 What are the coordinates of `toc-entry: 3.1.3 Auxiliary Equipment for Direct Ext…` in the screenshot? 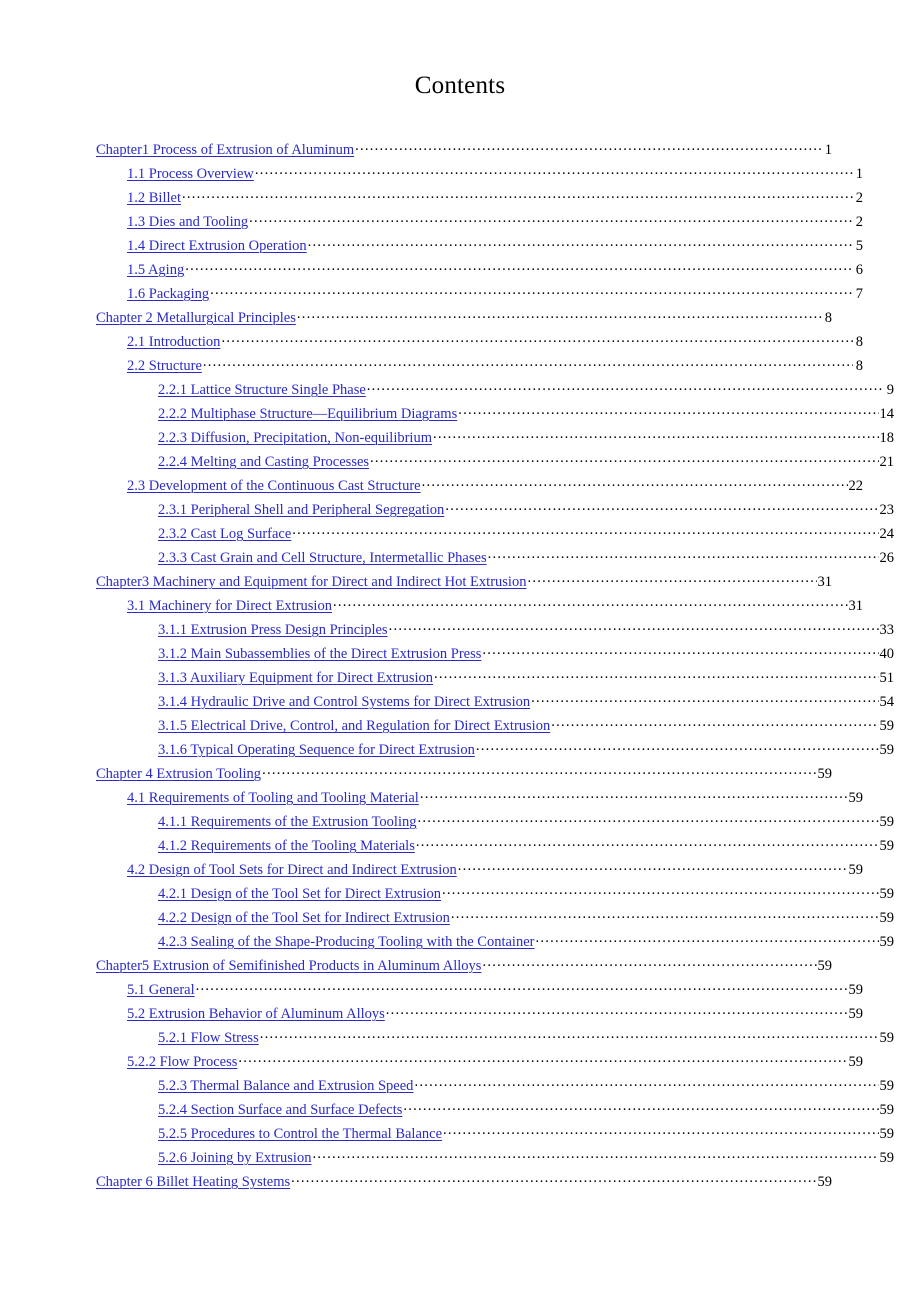 It's located at (495, 680).